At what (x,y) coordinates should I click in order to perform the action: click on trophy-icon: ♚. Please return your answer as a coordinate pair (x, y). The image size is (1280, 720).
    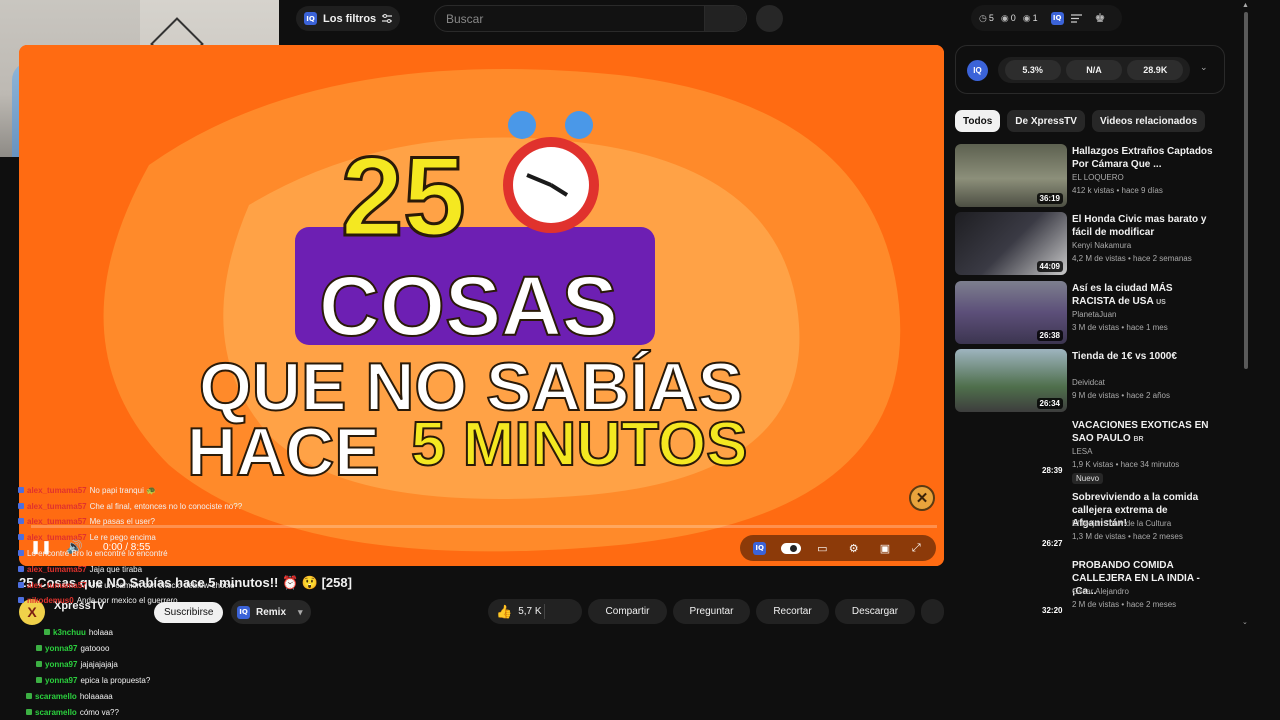
    Looking at the image, I should click on (1100, 18).